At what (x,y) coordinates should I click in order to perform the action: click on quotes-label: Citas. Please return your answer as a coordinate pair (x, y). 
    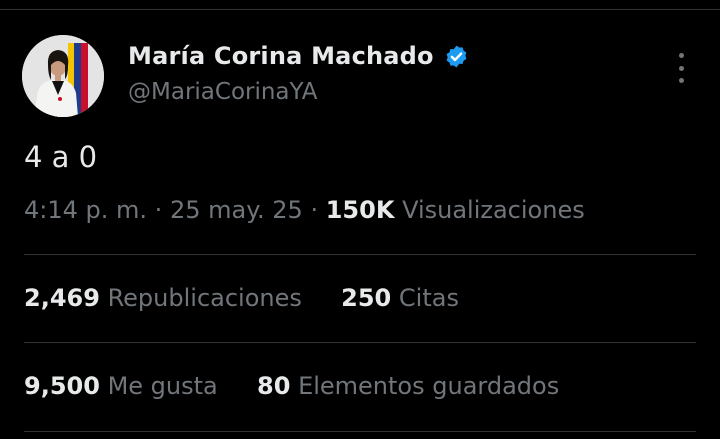
    Looking at the image, I should click on (428, 298).